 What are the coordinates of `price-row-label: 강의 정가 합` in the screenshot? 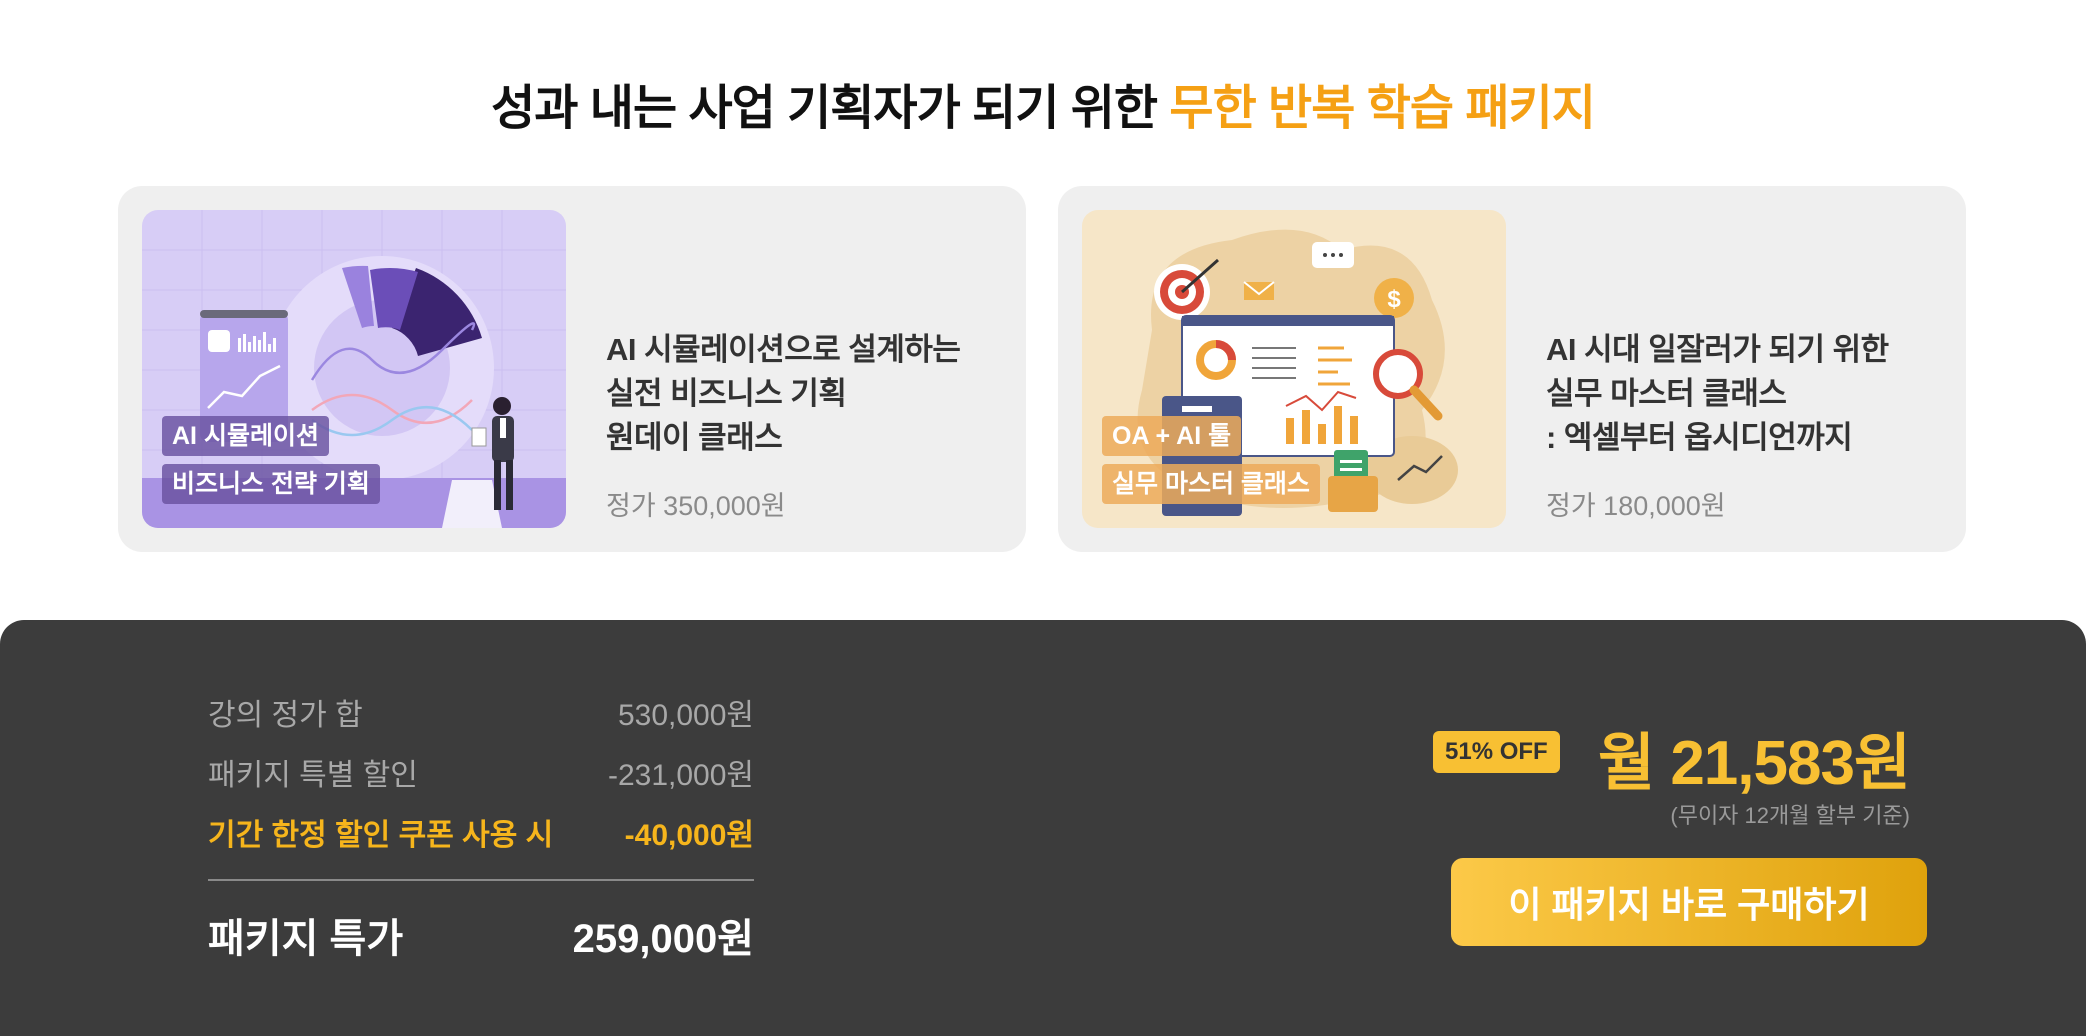 It's located at (285, 715).